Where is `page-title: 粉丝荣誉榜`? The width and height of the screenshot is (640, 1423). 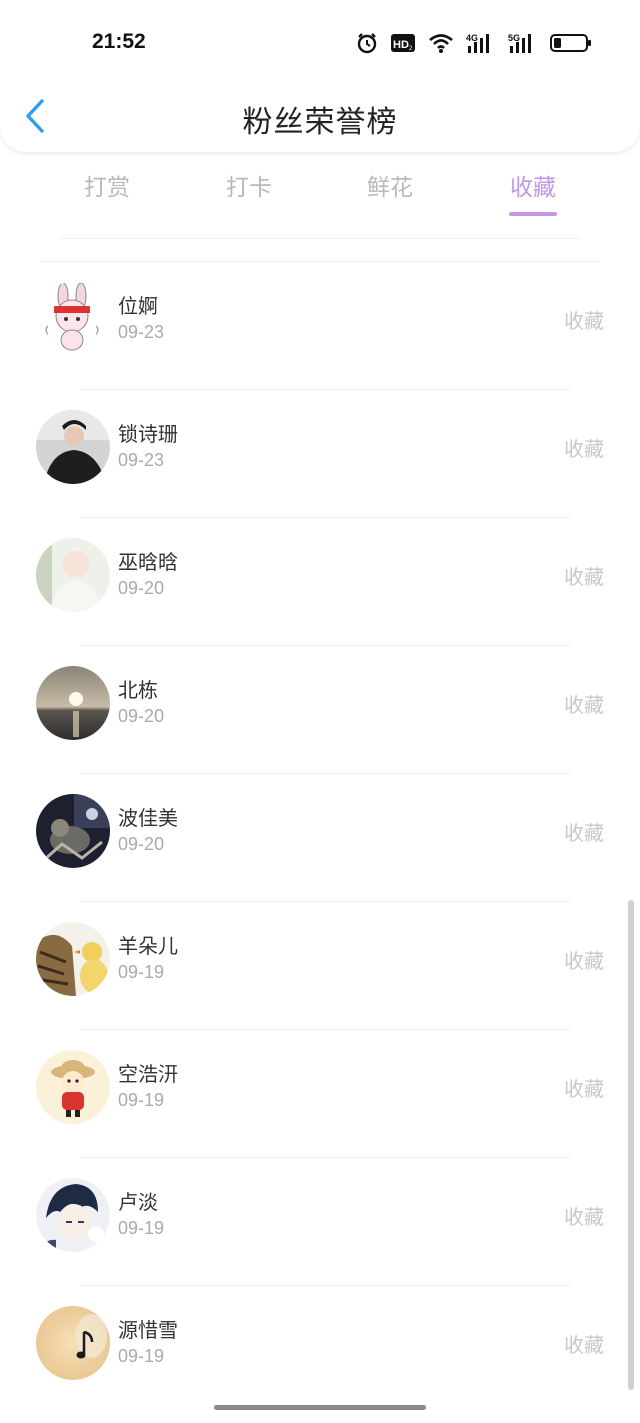
page-title: 粉丝荣誉榜 is located at coordinates (320, 122).